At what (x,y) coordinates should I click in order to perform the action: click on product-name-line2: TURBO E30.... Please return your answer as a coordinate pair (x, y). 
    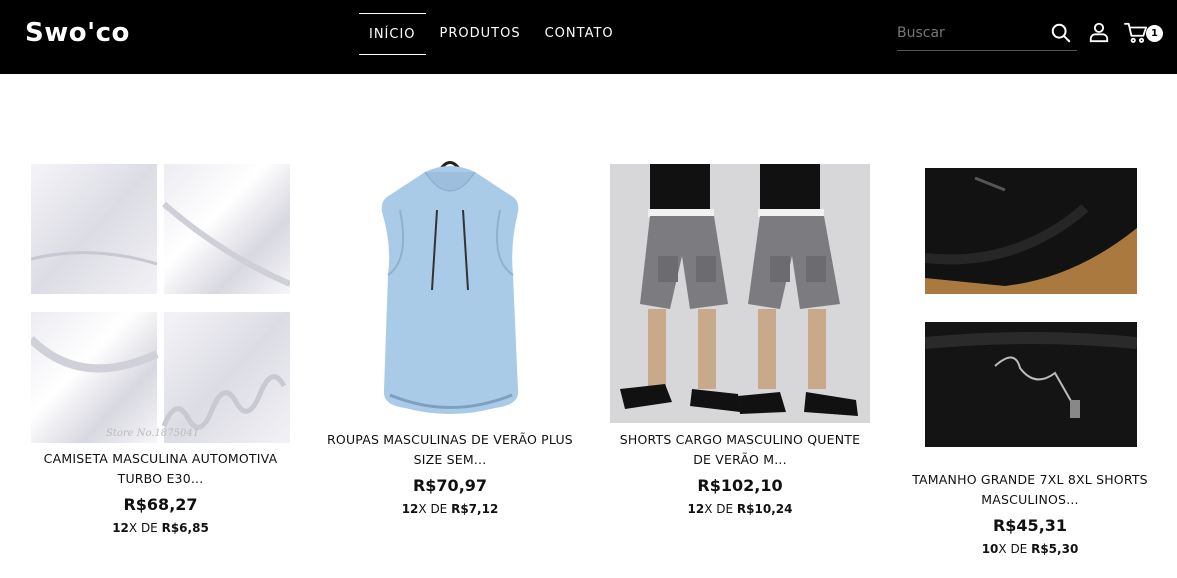
    Looking at the image, I should click on (160, 478).